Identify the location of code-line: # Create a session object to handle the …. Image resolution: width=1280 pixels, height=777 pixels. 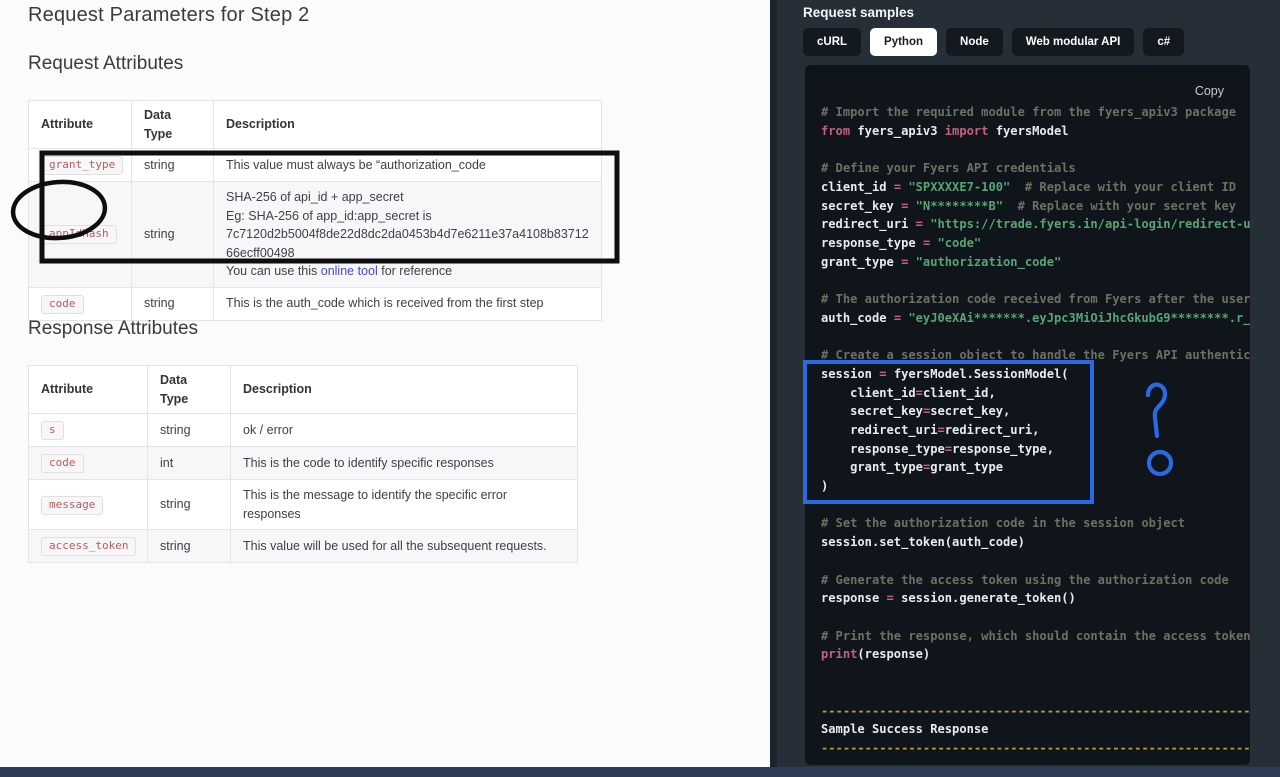
(1035, 355).